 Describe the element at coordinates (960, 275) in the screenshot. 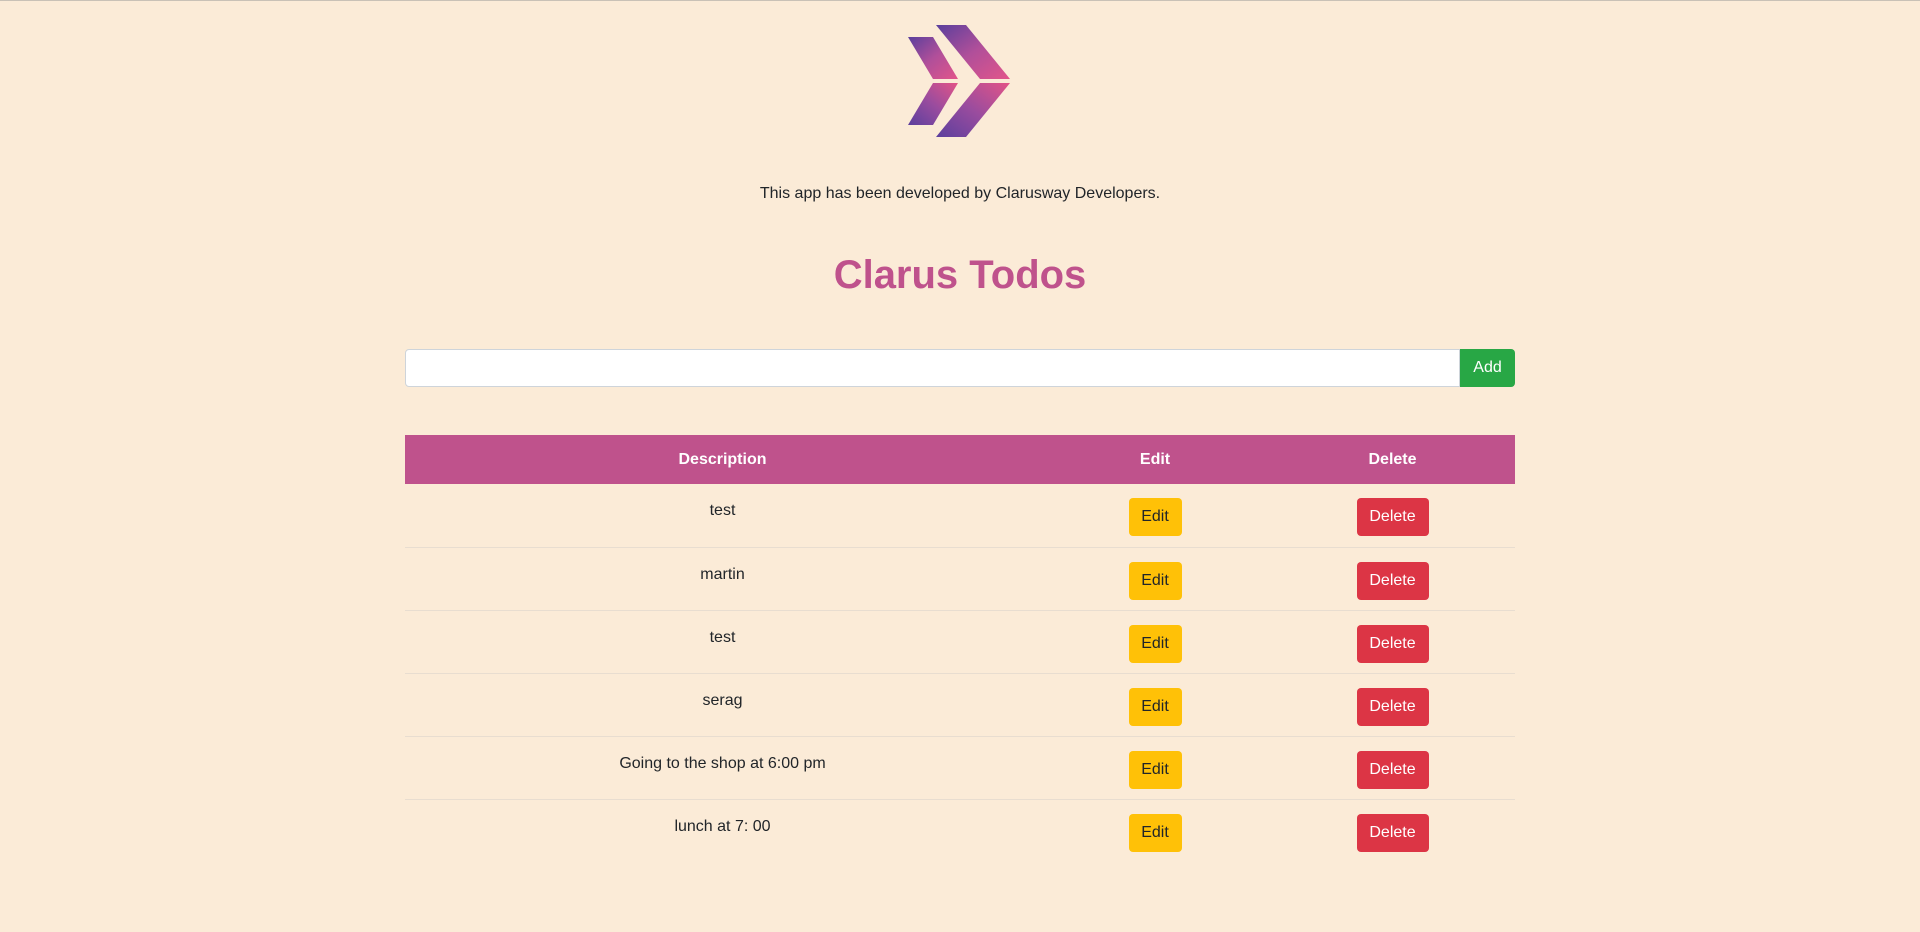

I see `page-title: Clarus Todos` at that location.